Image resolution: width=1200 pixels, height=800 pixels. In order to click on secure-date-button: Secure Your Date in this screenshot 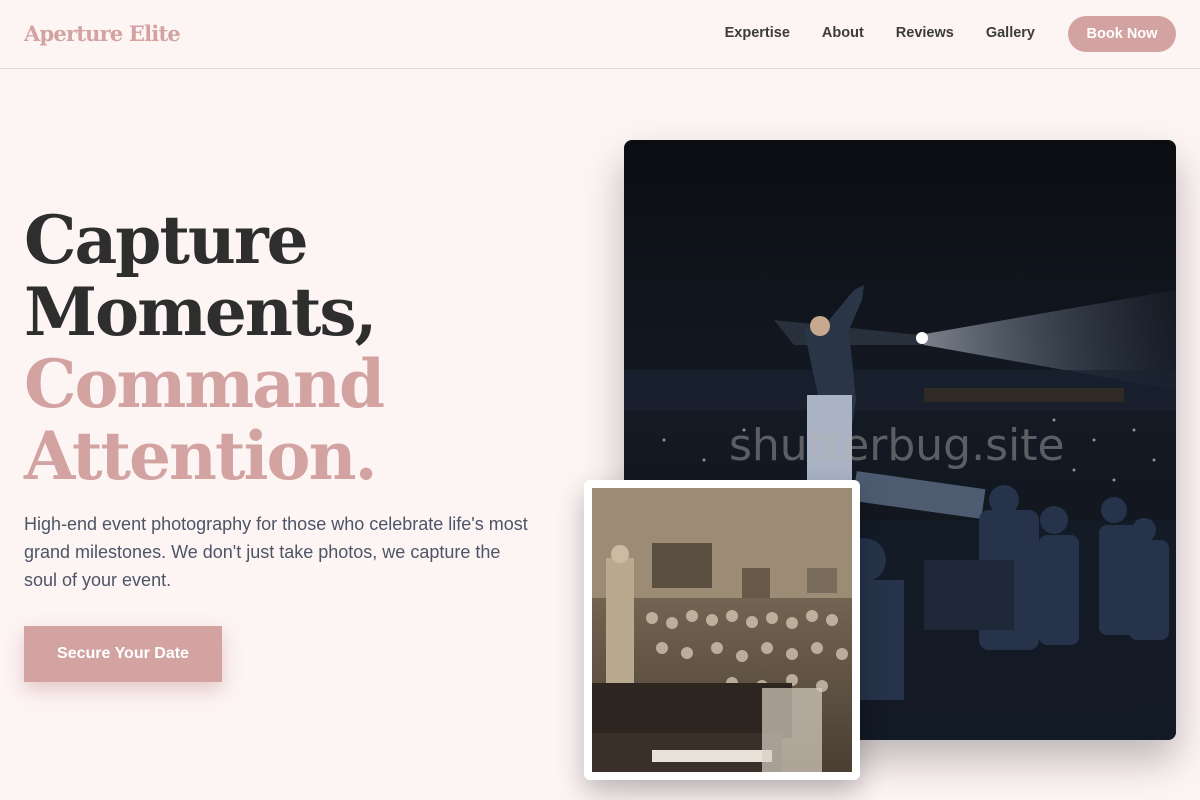, I will do `click(123, 654)`.